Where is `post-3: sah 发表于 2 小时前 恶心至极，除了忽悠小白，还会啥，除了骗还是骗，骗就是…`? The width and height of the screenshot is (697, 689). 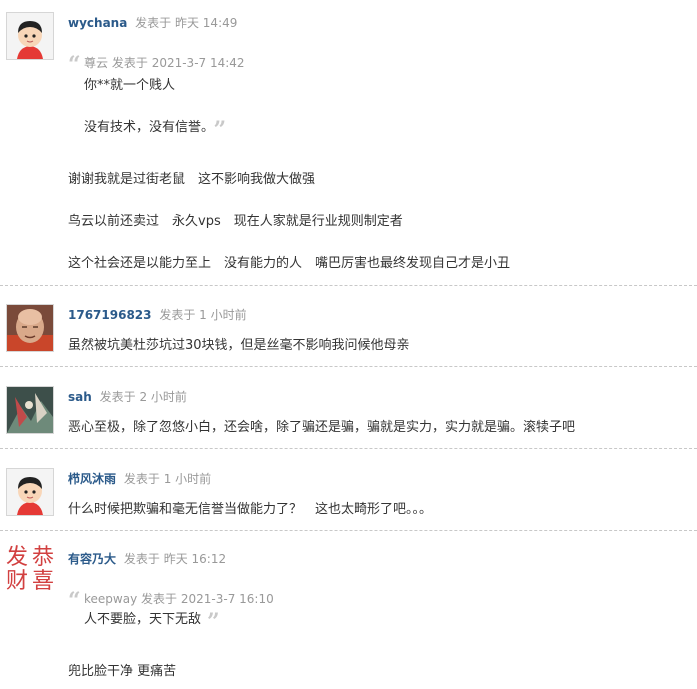
post-3: sah 发表于 2 小时前 恶心至极，除了忽悠小白，还会啥，除了骗还是骗，骗就是… is located at coordinates (348, 412).